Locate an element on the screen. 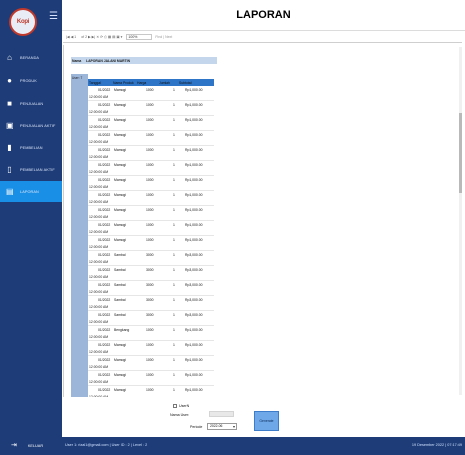 This screenshot has height=455, width=465. col-subtotal: Subtotal is located at coordinates (185, 82).